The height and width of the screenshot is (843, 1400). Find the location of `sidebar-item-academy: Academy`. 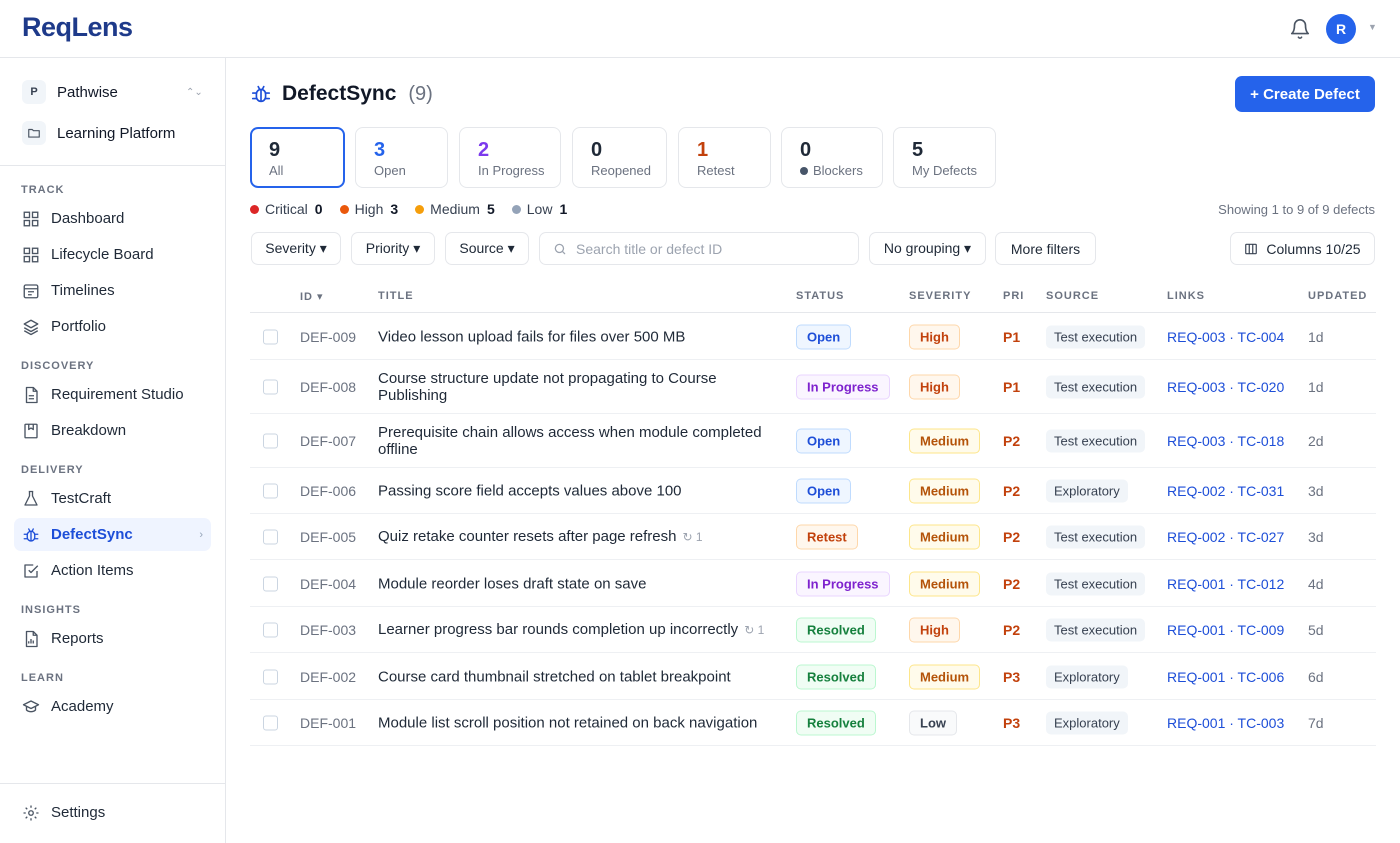

sidebar-item-academy: Academy is located at coordinates (112, 706).